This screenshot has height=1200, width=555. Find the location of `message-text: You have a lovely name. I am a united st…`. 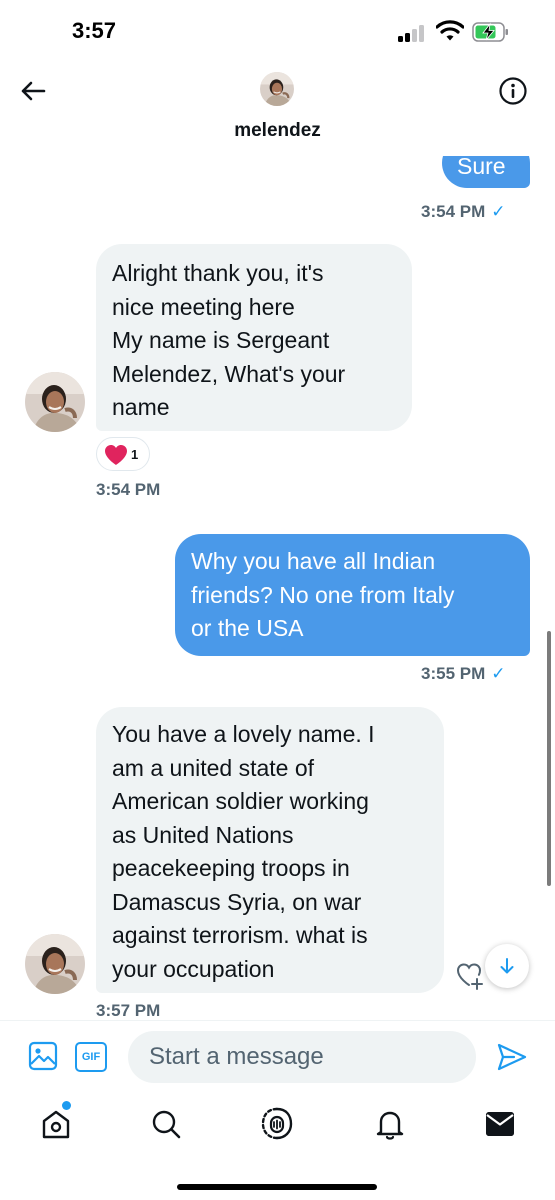

message-text: You have a lovely name. I am a united st… is located at coordinates (243, 851).